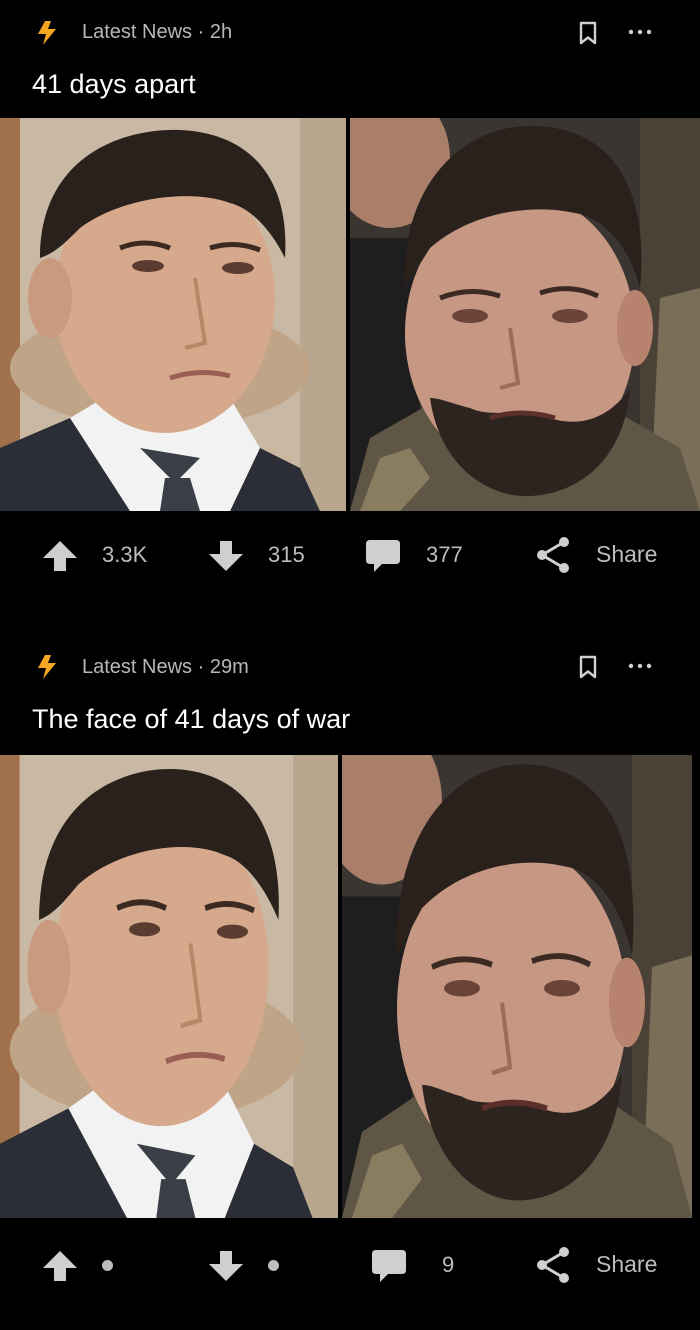  I want to click on post-time: 29m, so click(229, 667).